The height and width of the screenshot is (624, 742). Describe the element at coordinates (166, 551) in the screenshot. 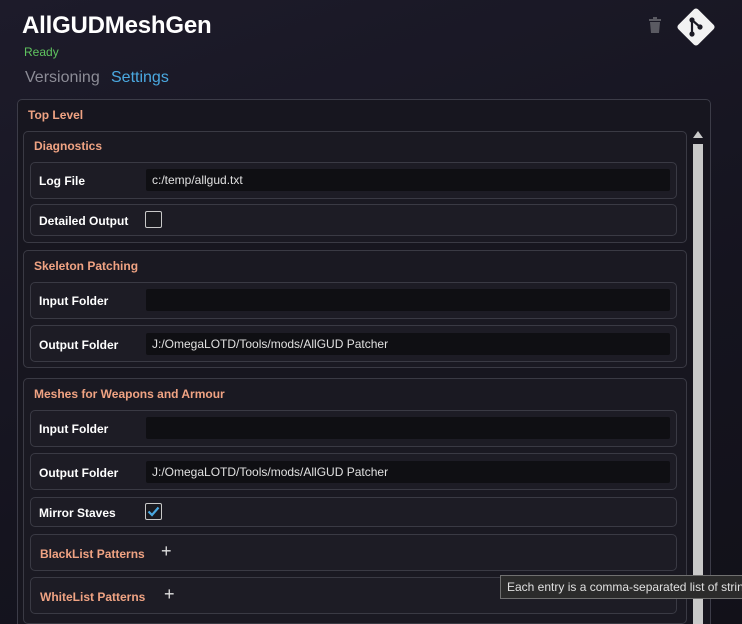

I see `add-blacklist-button: +` at that location.